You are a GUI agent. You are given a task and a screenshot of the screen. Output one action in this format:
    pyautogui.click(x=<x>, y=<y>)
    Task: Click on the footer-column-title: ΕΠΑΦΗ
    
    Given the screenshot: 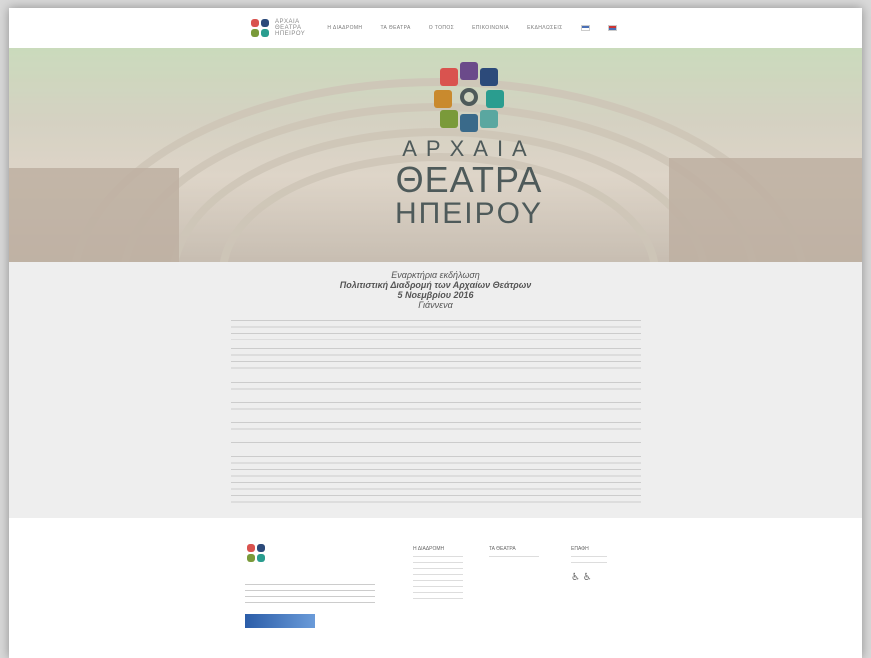 What is the action you would take?
    pyautogui.click(x=580, y=549)
    